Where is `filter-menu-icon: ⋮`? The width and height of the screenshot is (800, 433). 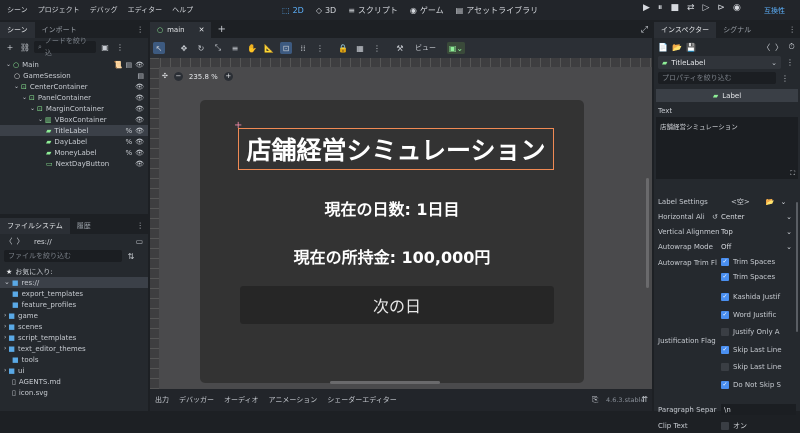
filter-menu-icon: ⋮ is located at coordinates (120, 47).